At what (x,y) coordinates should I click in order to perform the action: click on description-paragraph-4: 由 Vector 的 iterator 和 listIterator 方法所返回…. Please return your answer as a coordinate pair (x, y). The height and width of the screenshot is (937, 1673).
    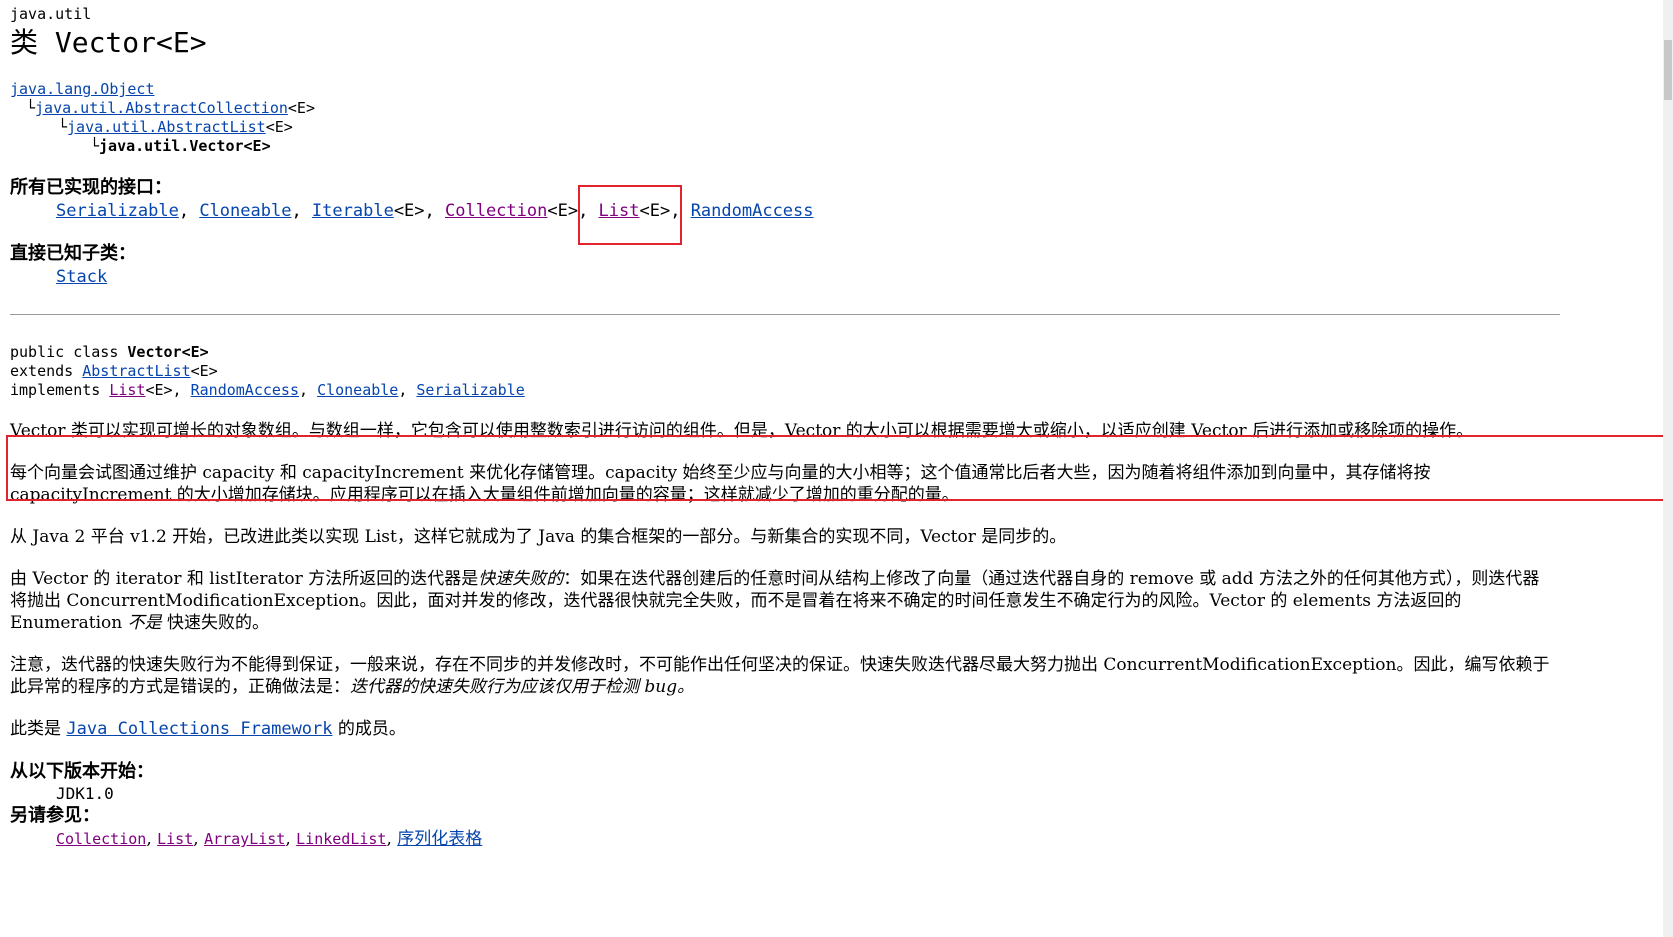
    Looking at the image, I should click on (780, 601).